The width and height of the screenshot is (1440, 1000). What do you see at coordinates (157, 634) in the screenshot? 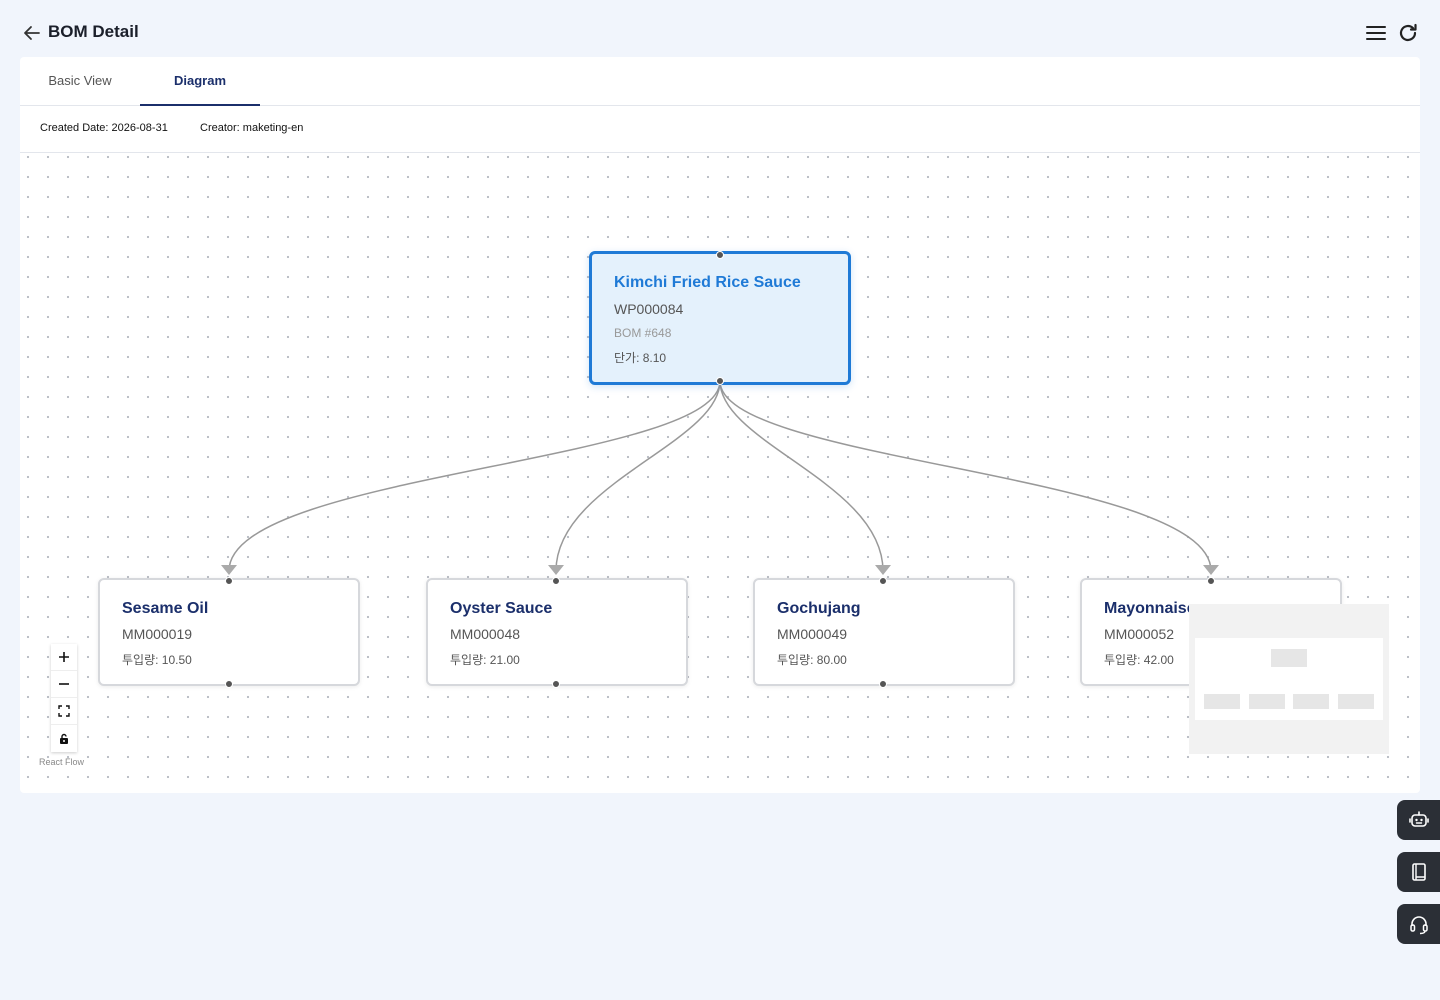
I see `node-code: MM000019` at bounding box center [157, 634].